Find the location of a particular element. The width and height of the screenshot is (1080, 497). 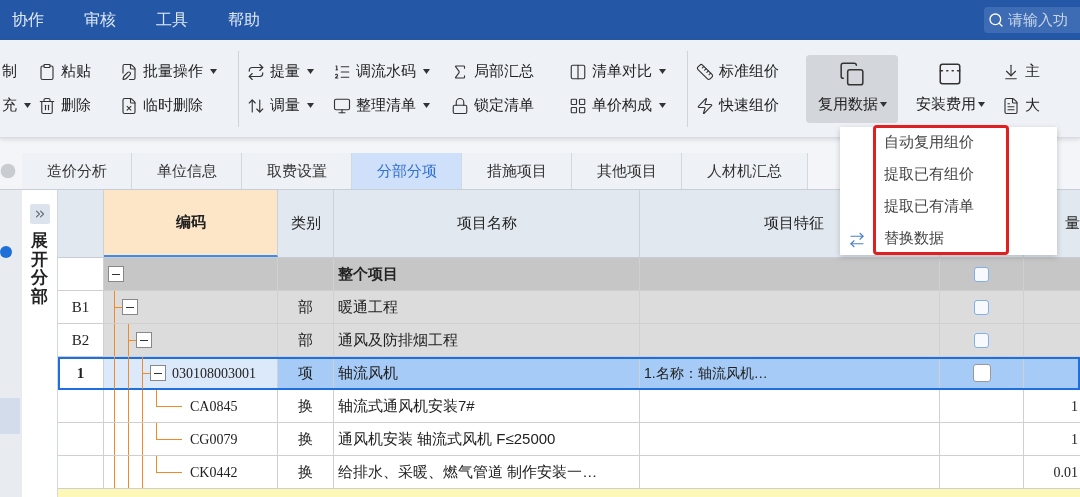

tab: 单位信息 is located at coordinates (187, 171).